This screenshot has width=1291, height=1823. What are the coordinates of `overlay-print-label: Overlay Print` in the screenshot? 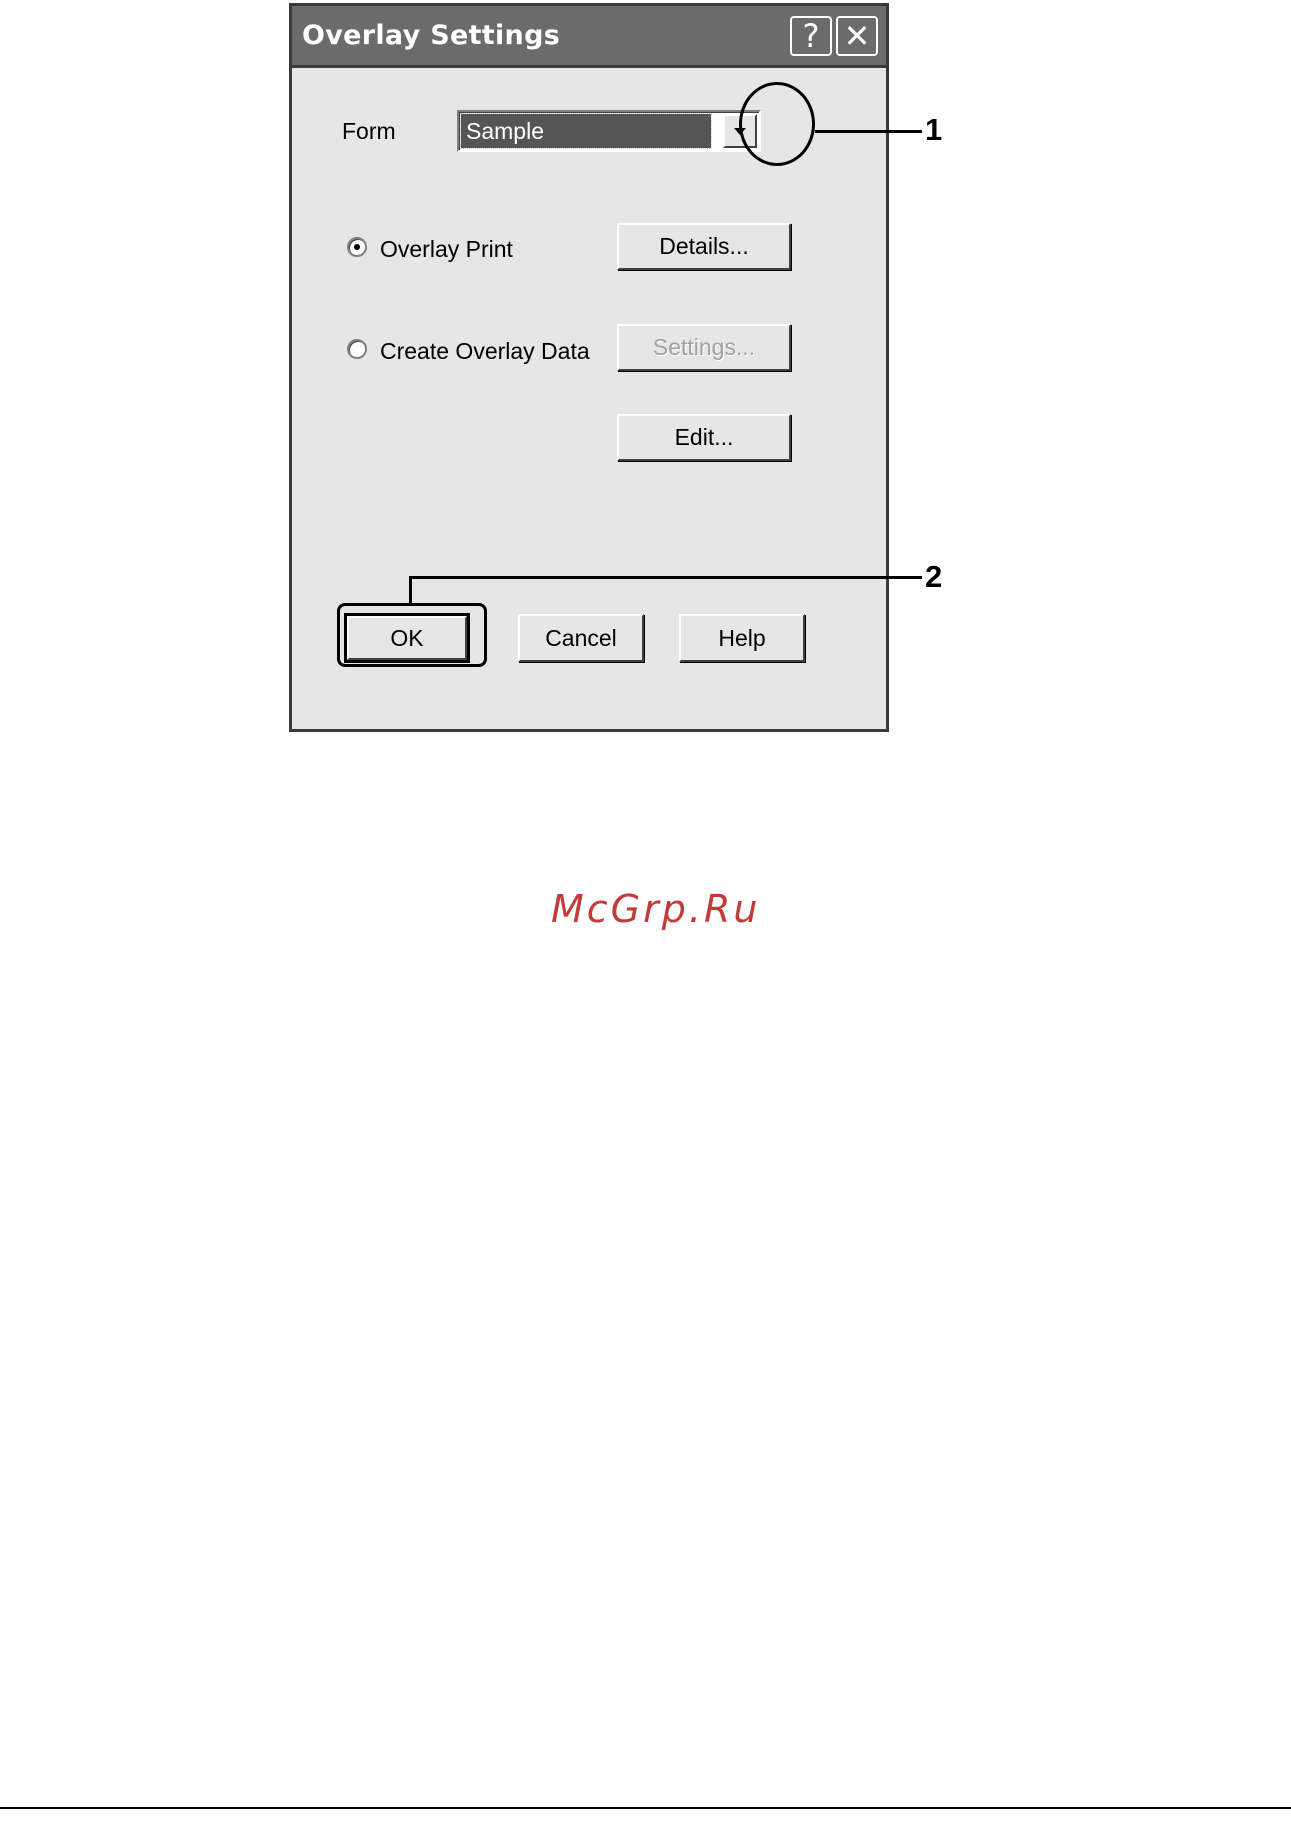 It's located at (446, 249).